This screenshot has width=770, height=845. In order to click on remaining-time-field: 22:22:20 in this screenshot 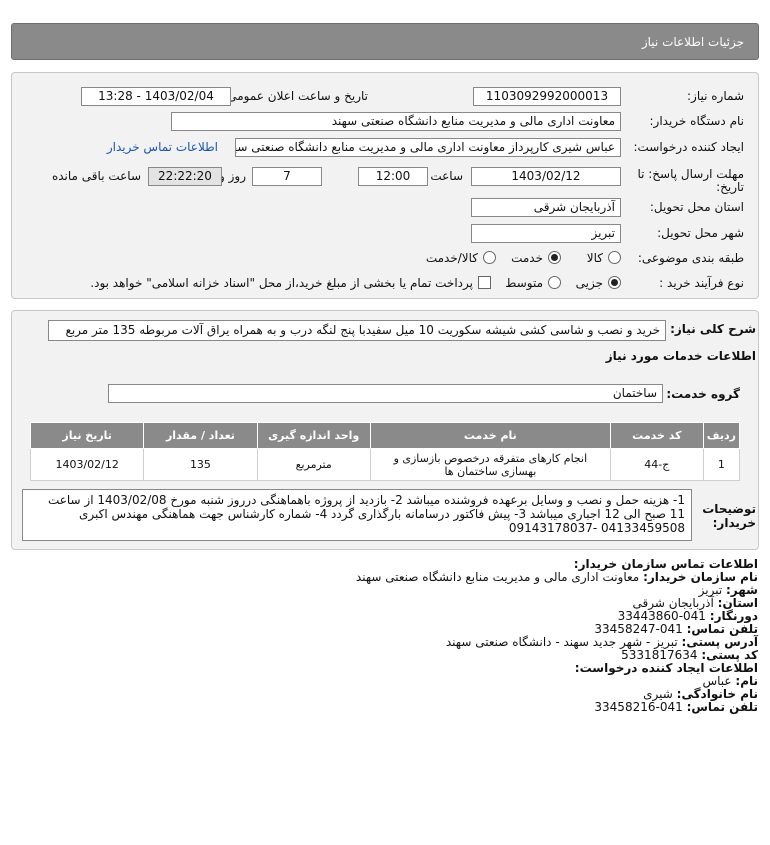, I will do `click(185, 176)`.